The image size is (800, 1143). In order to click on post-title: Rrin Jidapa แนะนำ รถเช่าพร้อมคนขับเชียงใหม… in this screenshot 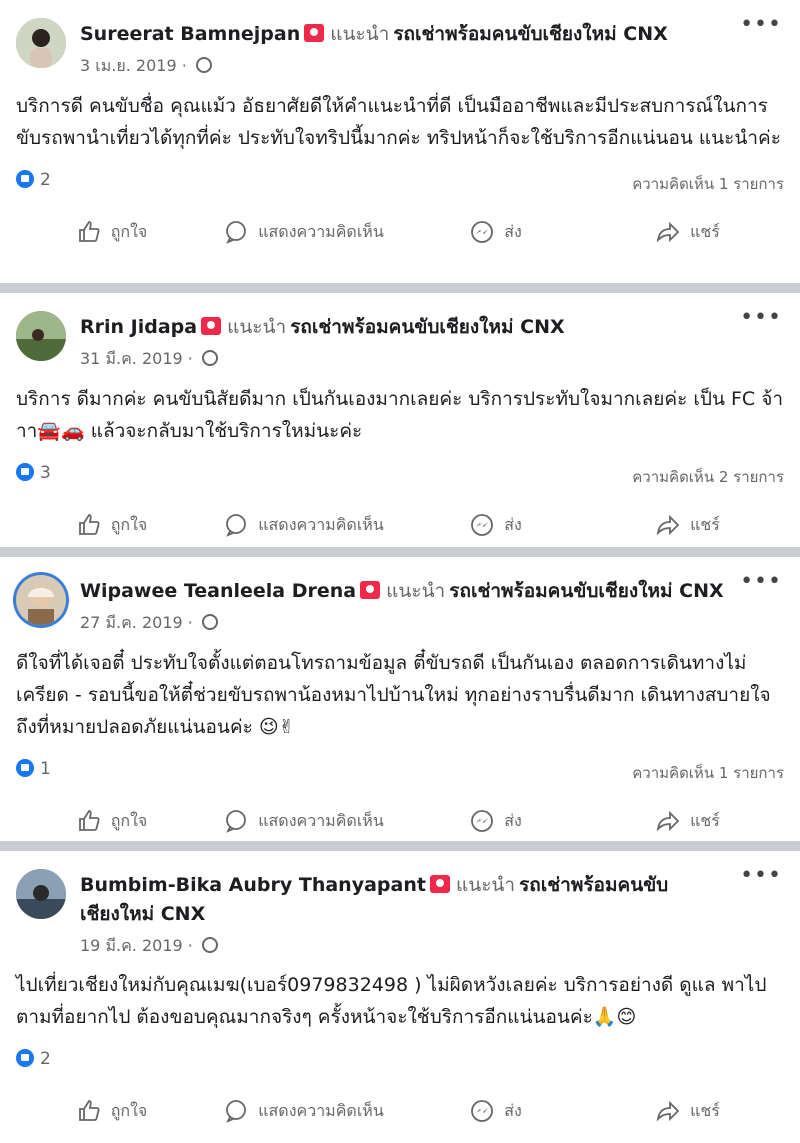, I will do `click(410, 343)`.